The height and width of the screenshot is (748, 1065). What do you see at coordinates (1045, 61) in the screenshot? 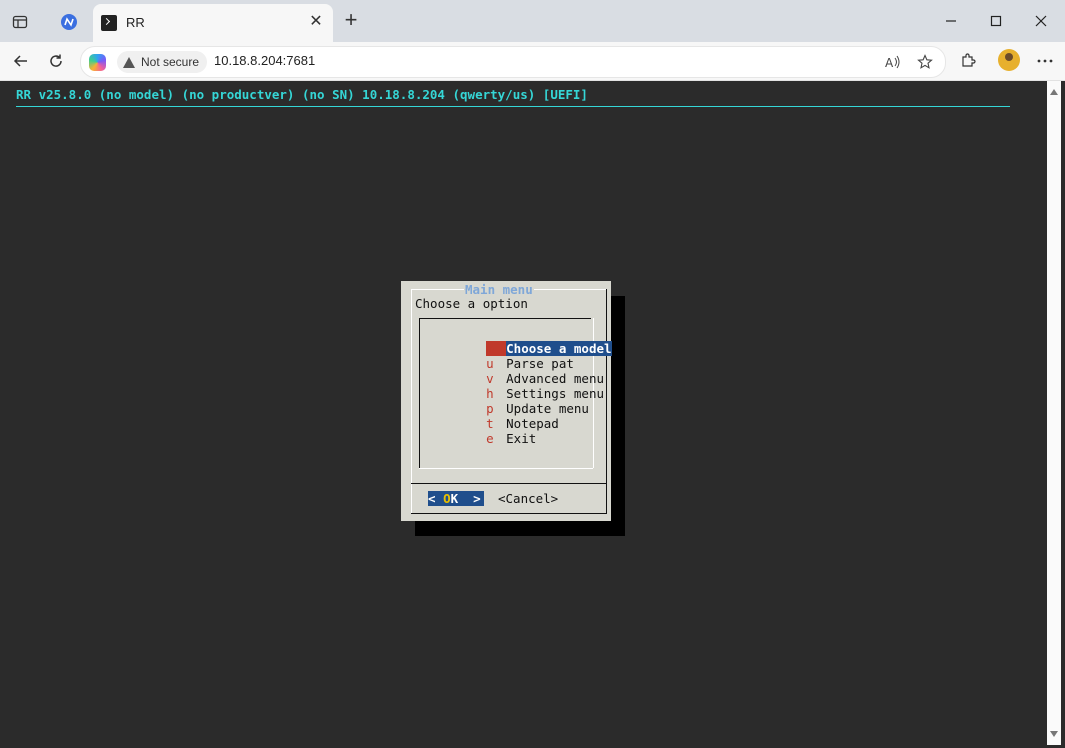
I see `more-menu-icon` at bounding box center [1045, 61].